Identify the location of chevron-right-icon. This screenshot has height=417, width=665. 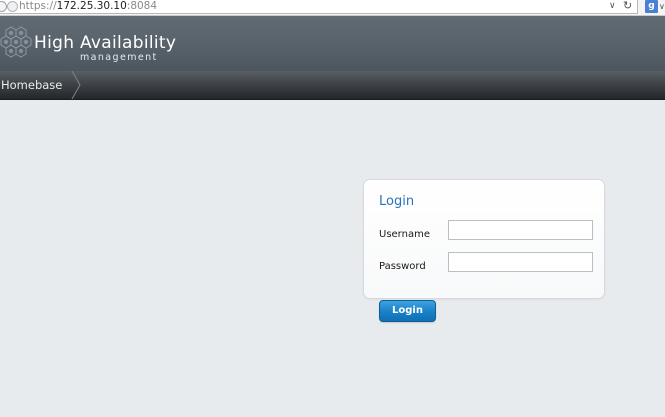
(76, 85).